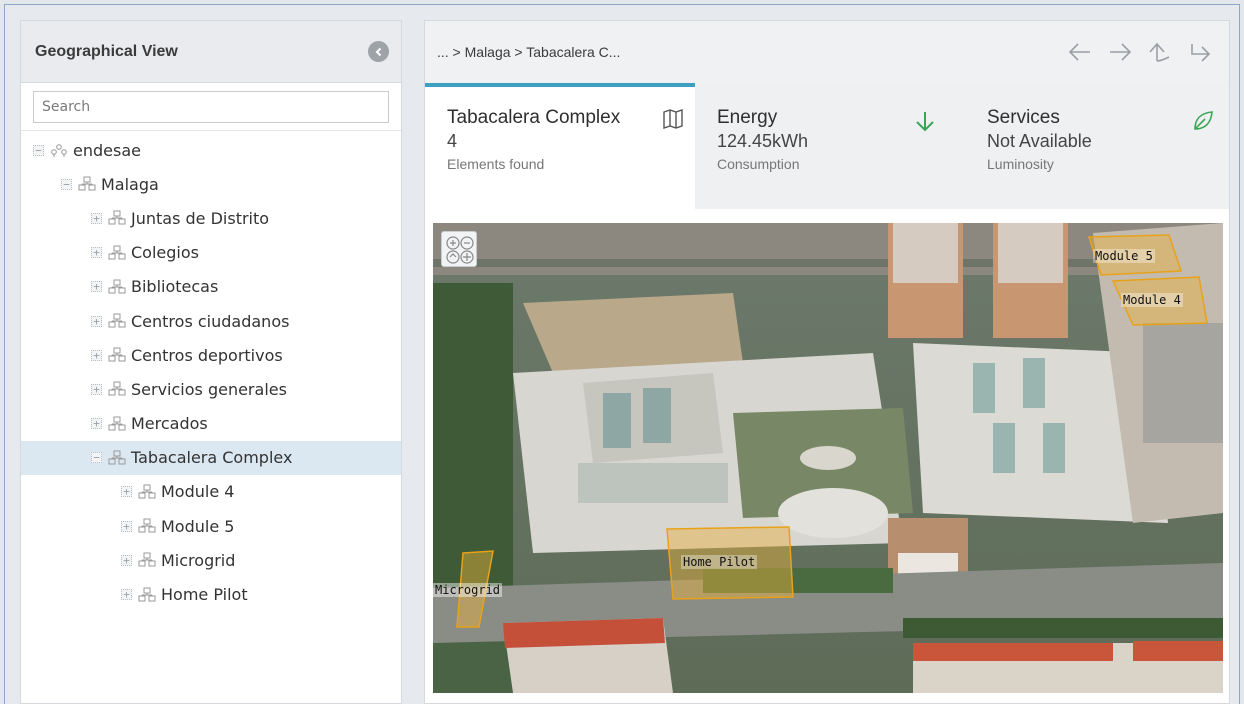 The width and height of the screenshot is (1244, 704). I want to click on tree-item-label: Colegios, so click(165, 253).